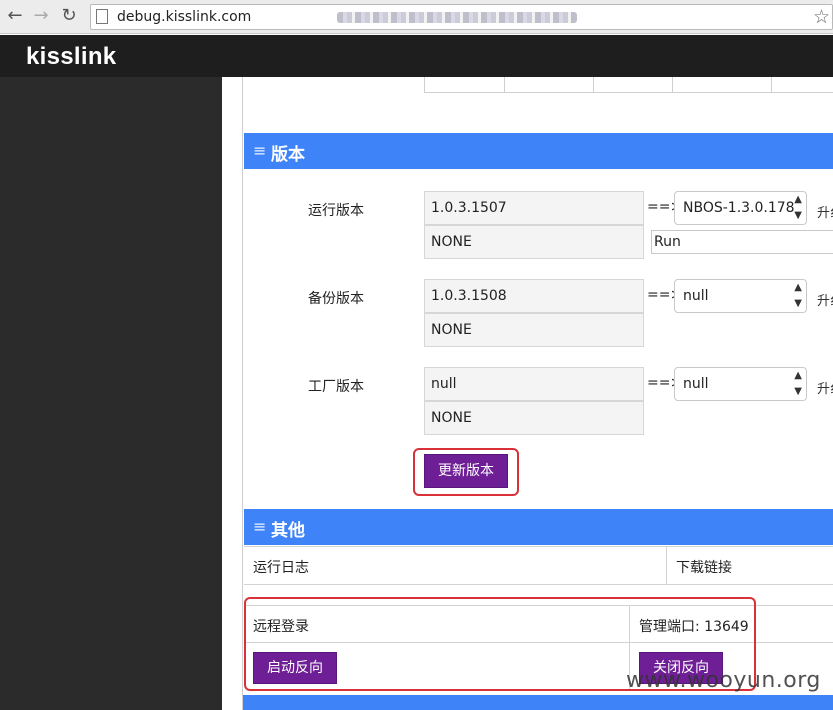  What do you see at coordinates (723, 680) in the screenshot?
I see `watermark: www.wooyun.org` at bounding box center [723, 680].